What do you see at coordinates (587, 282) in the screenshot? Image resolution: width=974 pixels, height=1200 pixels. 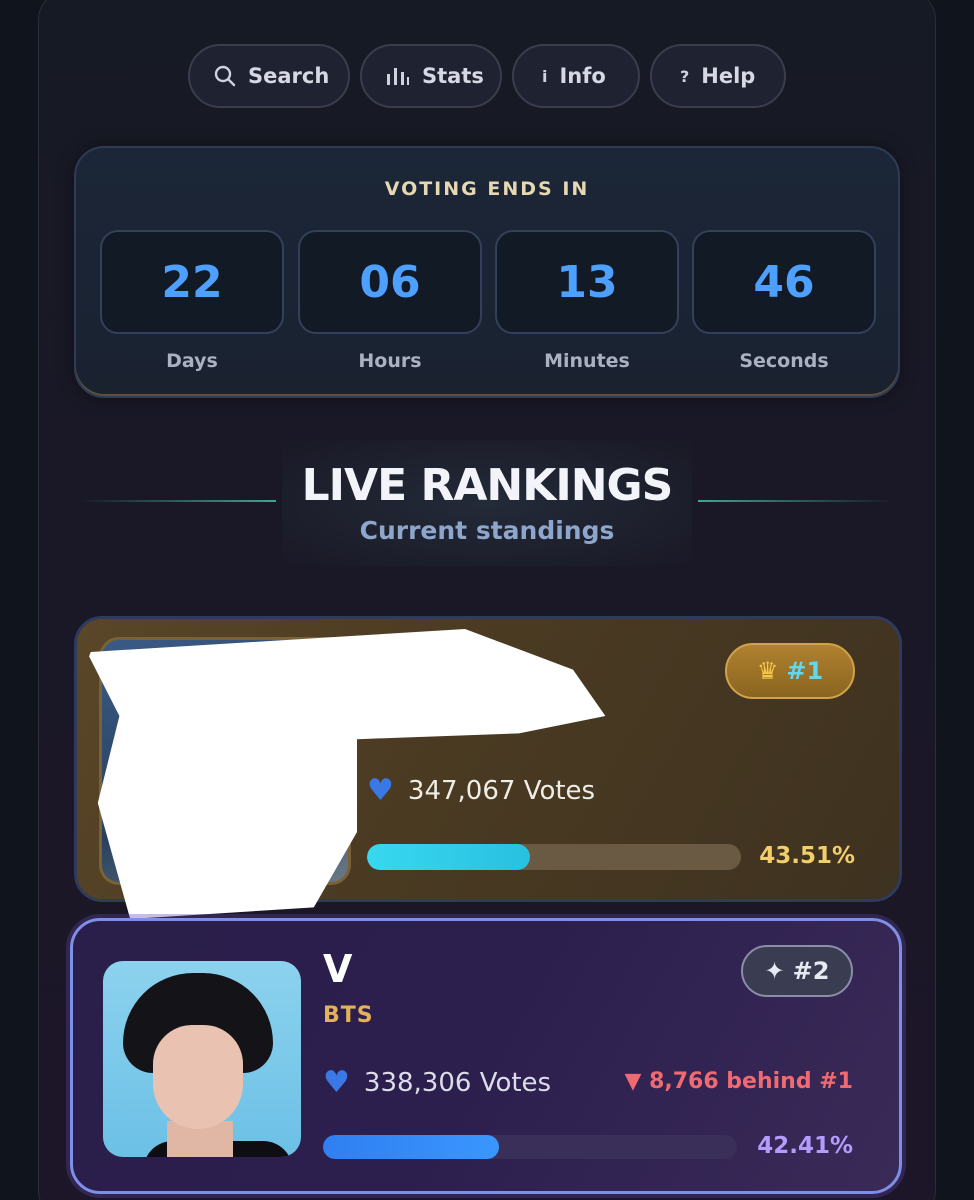 I see `minutes-value: 13` at bounding box center [587, 282].